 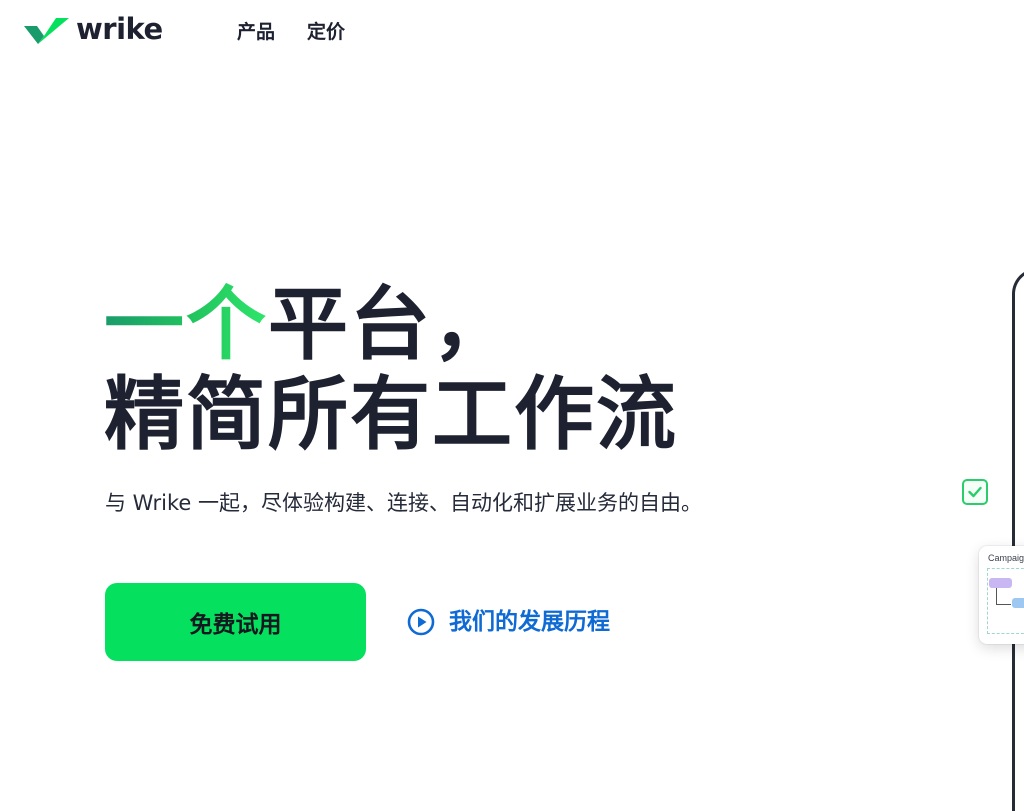 I want to click on gantt-connector, so click(x=1003, y=596).